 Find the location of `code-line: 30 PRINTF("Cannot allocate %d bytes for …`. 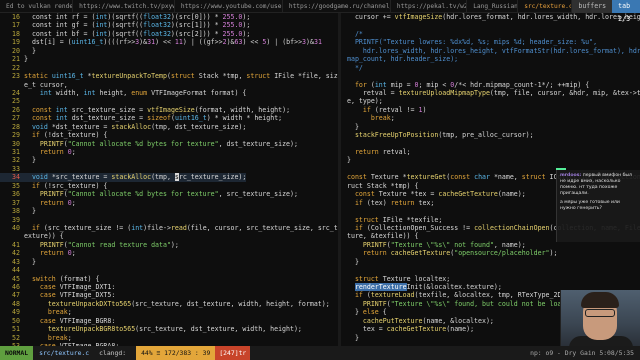

code-line: 30 PRINTF("Cannot allocate %d bytes for … is located at coordinates (169, 144).